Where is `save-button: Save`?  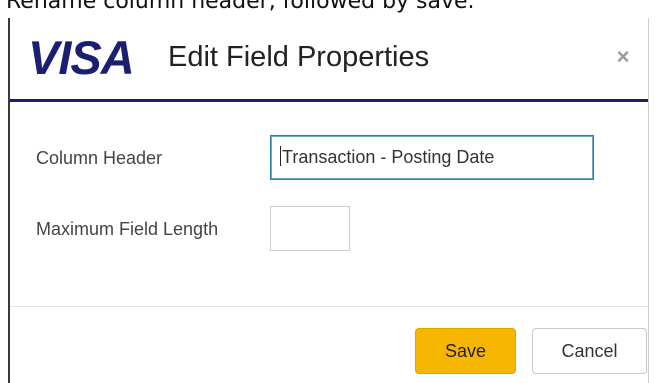 save-button: Save is located at coordinates (465, 351).